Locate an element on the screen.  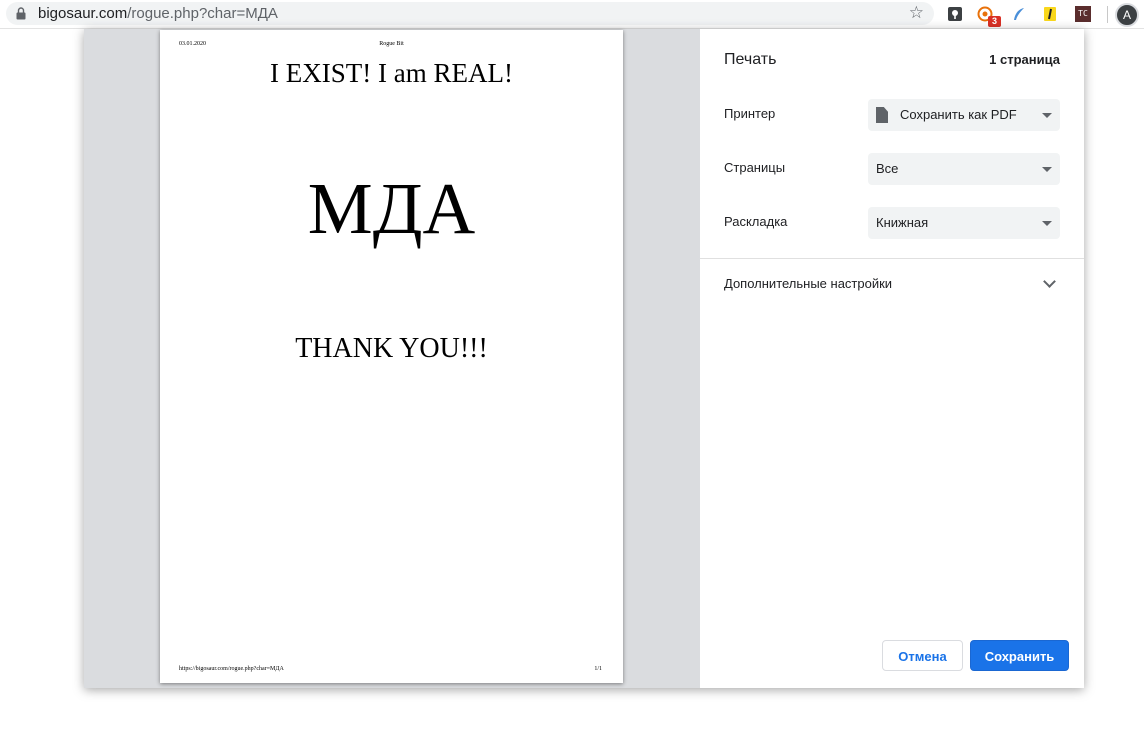
extension-pin-icon is located at coordinates (955, 14).